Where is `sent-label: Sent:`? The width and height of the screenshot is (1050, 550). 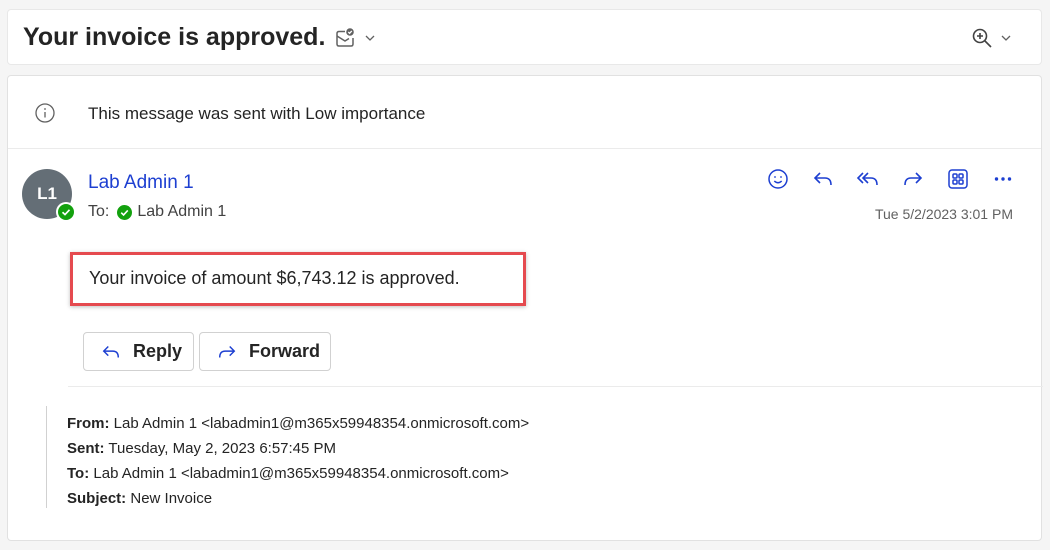
sent-label: Sent: is located at coordinates (86, 448).